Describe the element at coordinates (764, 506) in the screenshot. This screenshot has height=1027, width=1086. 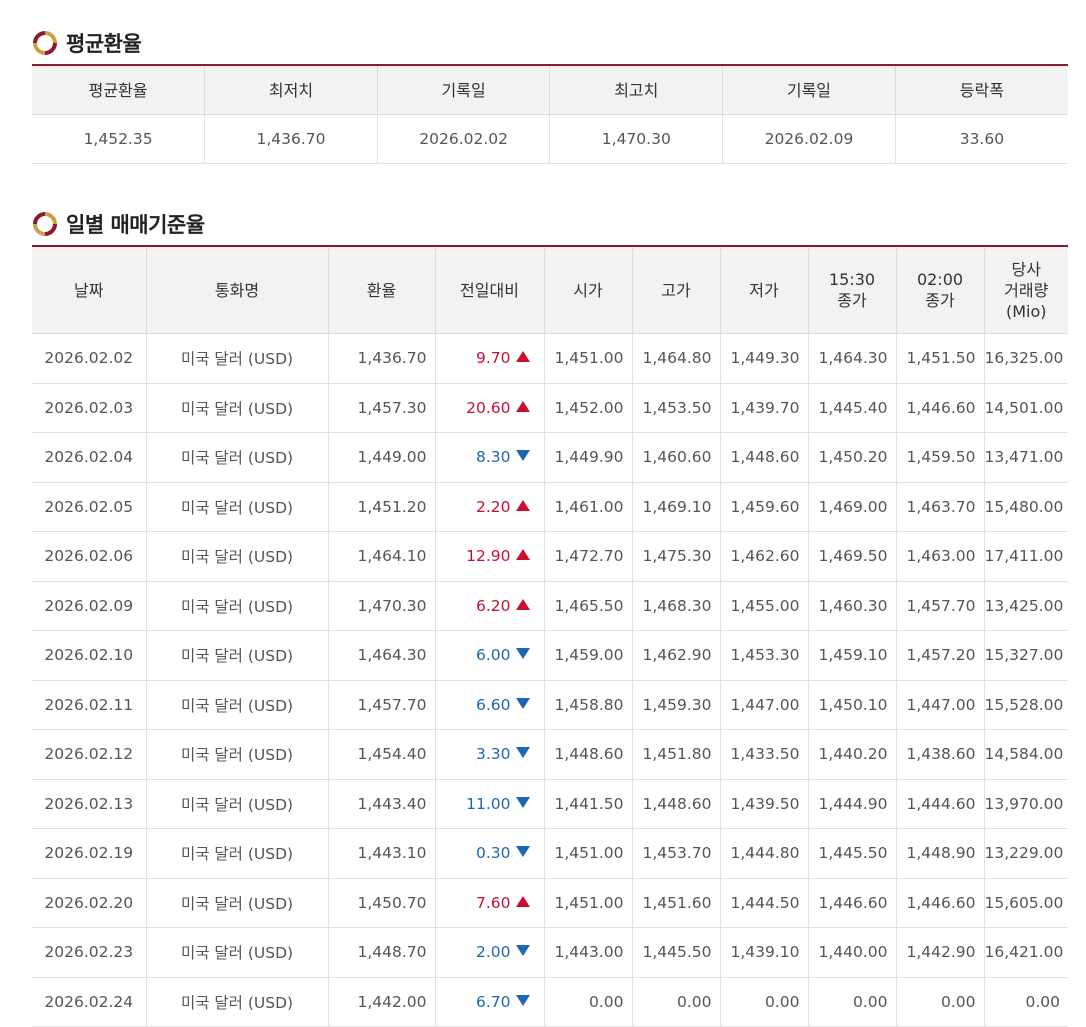
I see `low-cell: 1,459.60` at that location.